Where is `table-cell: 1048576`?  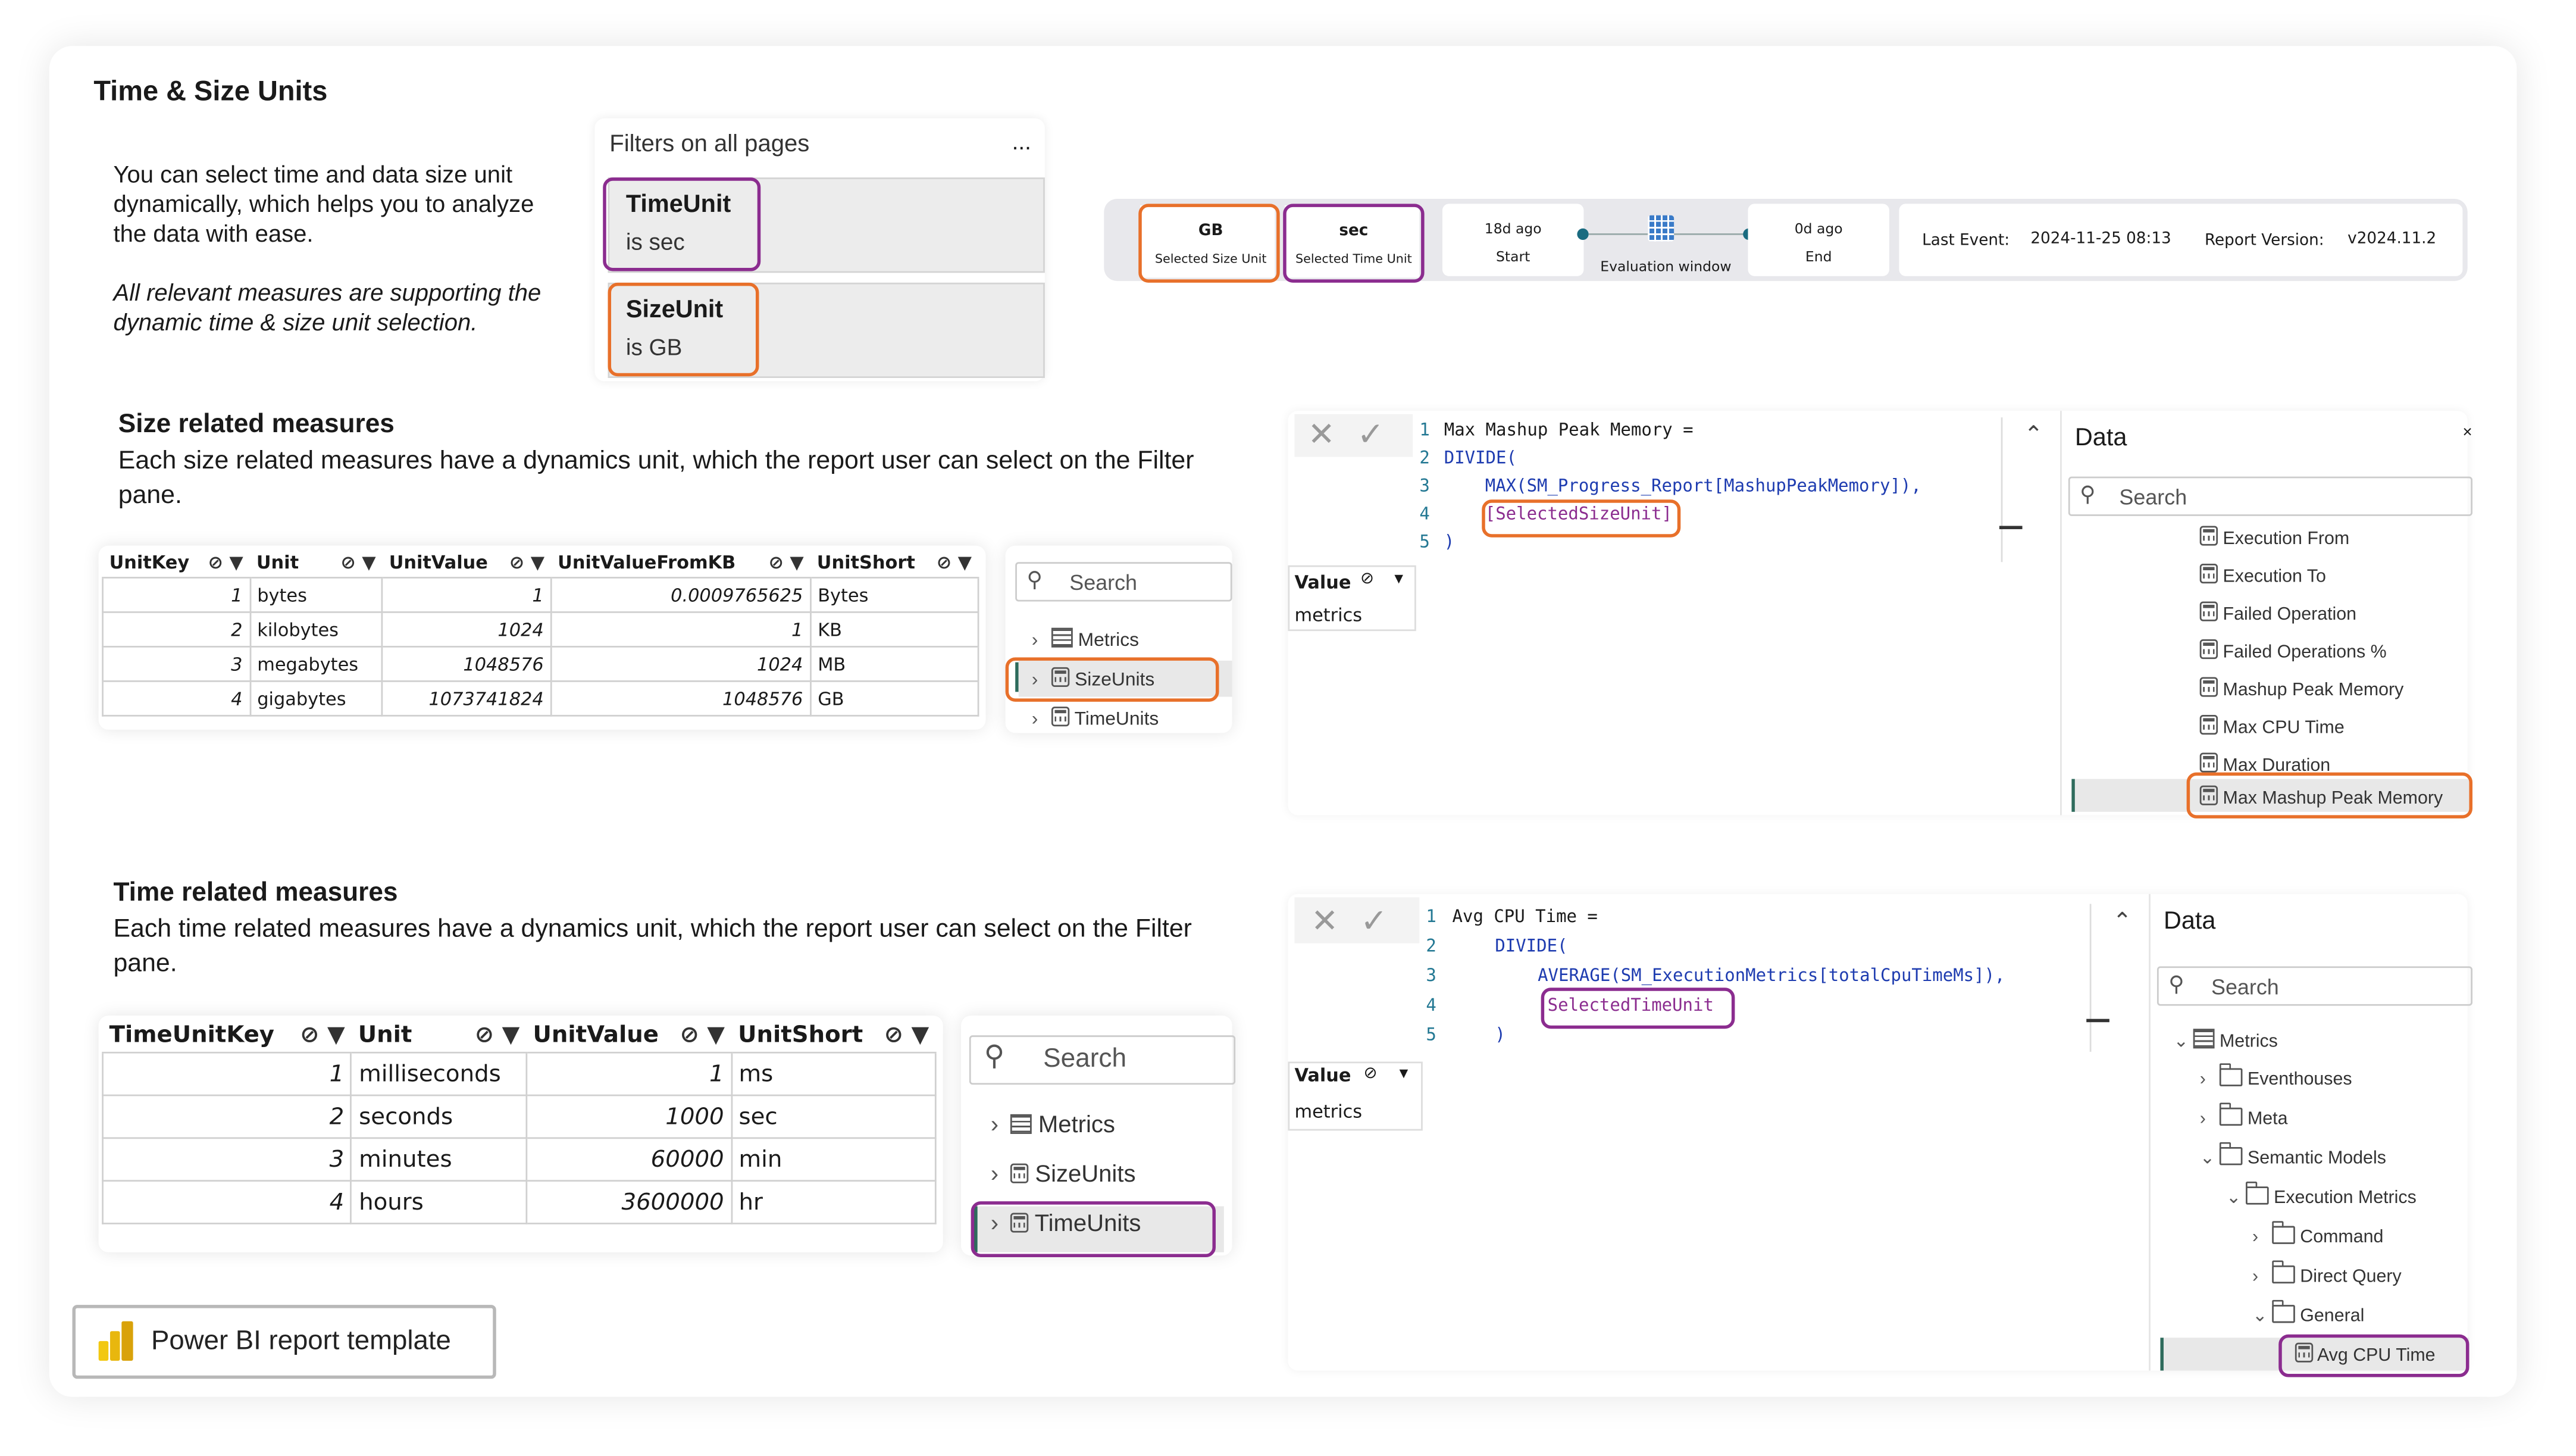 table-cell: 1048576 is located at coordinates (681, 698).